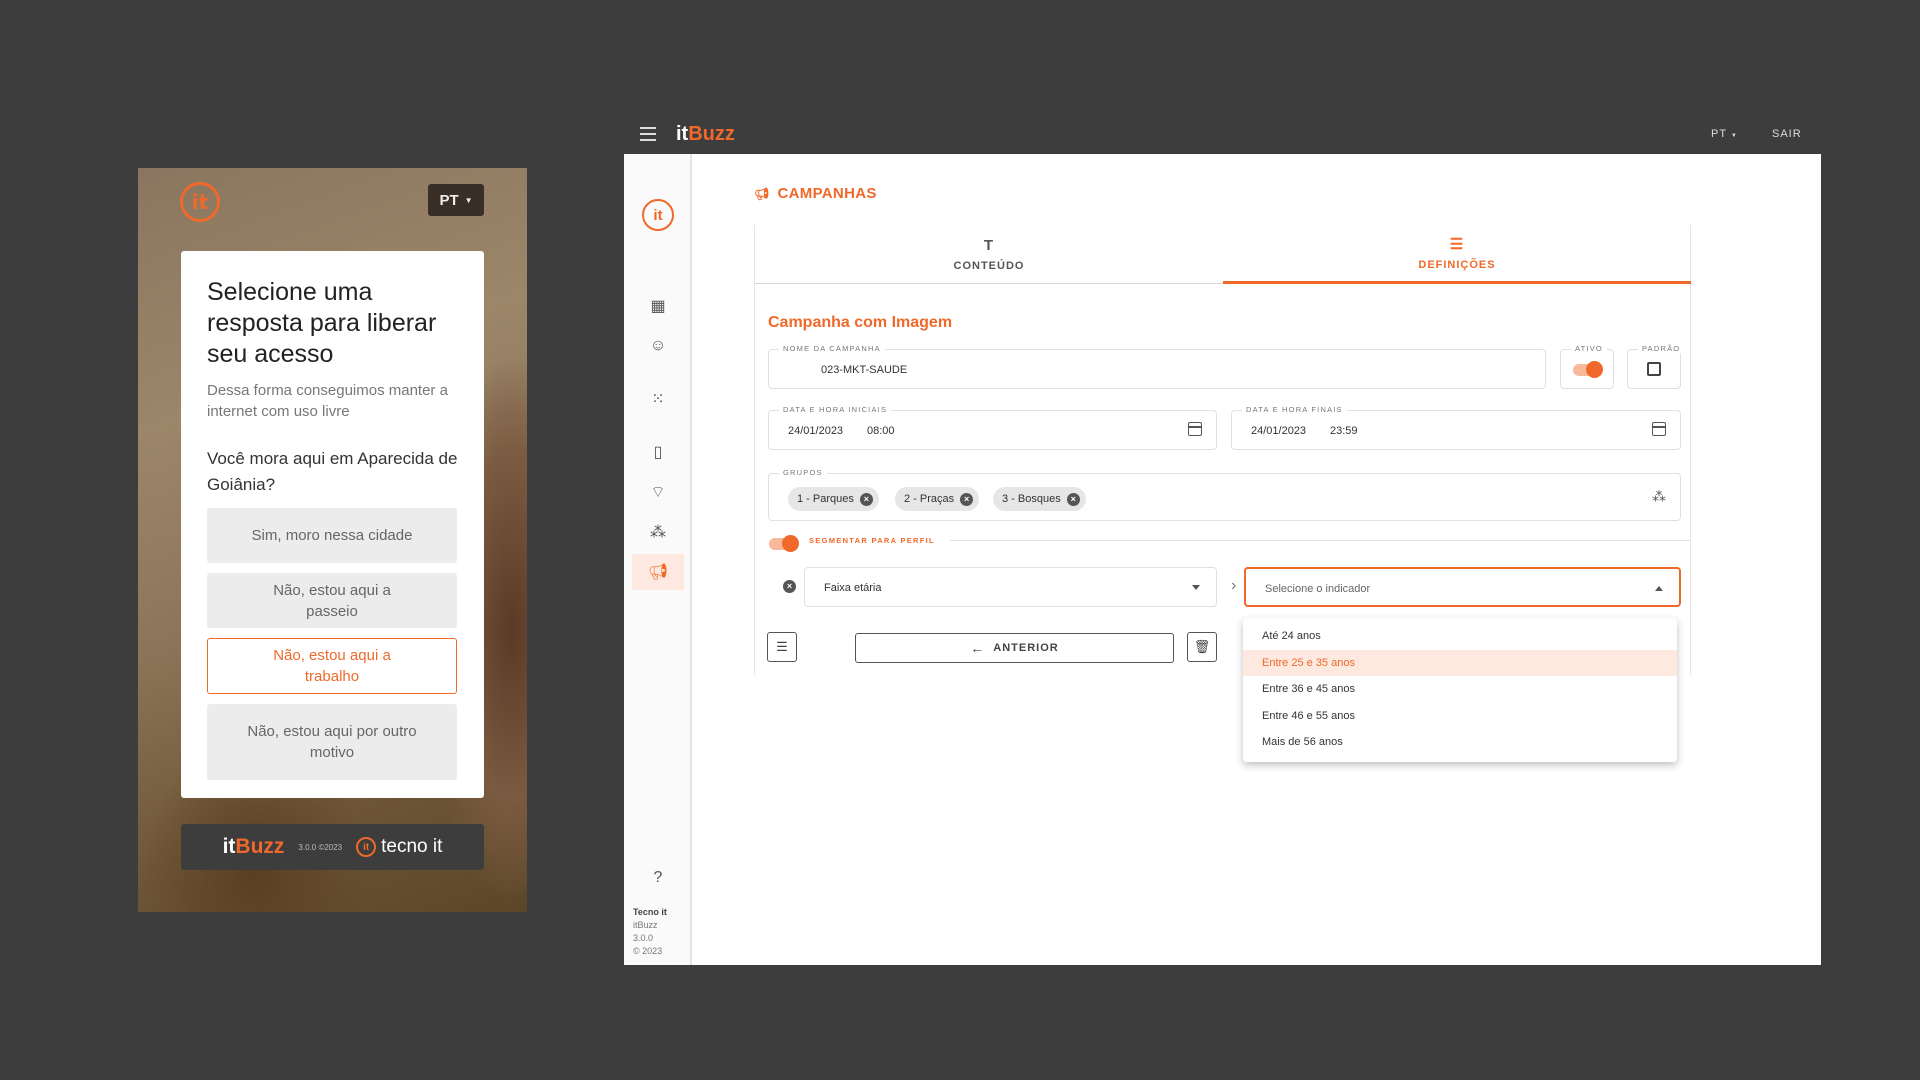 The width and height of the screenshot is (1920, 1080). I want to click on top-bar: itBuzz PT ▼ SAIR, so click(1222, 134).